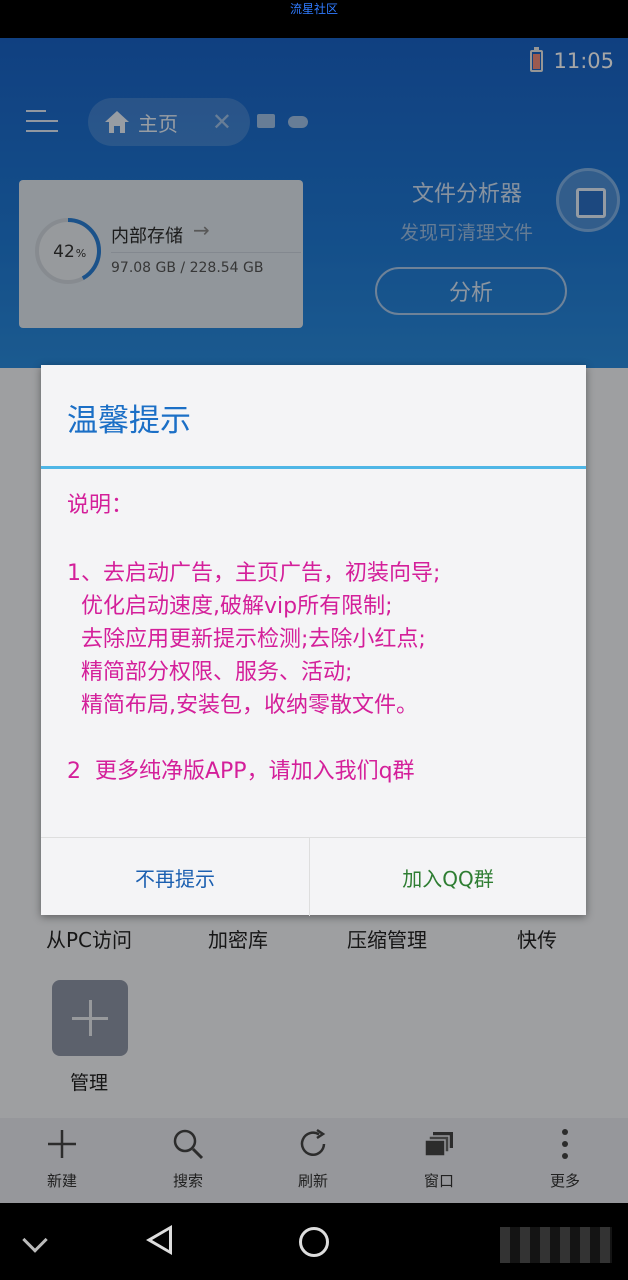  What do you see at coordinates (448, 877) in the screenshot?
I see `join-qq-group-button: 加入QQ群` at bounding box center [448, 877].